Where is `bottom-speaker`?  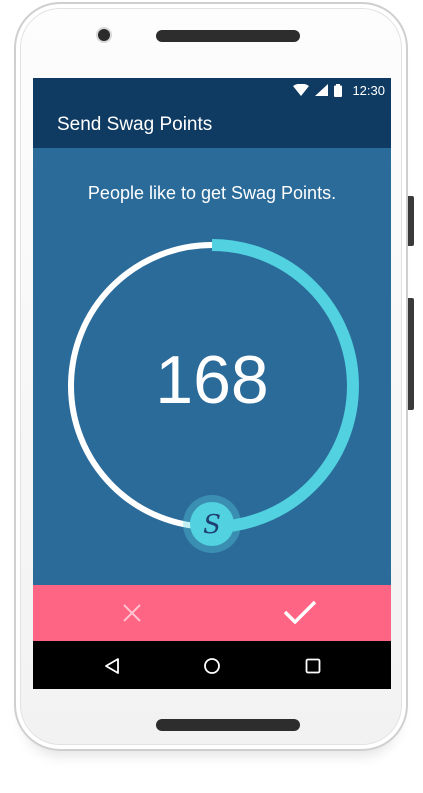
bottom-speaker is located at coordinates (228, 725).